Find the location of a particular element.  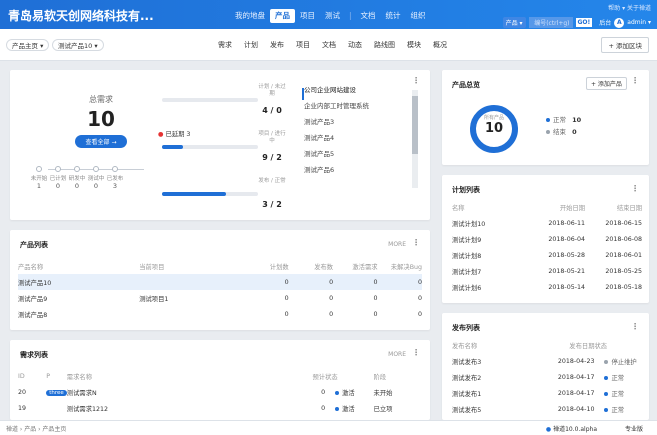

column-header: 发布日期 is located at coordinates (582, 346).